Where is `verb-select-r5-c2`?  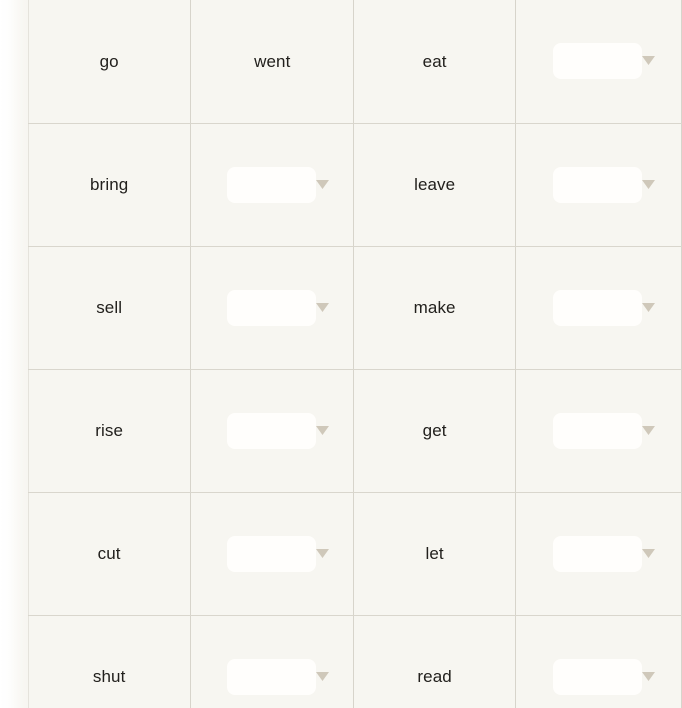
verb-select-r5-c2 is located at coordinates (271, 553).